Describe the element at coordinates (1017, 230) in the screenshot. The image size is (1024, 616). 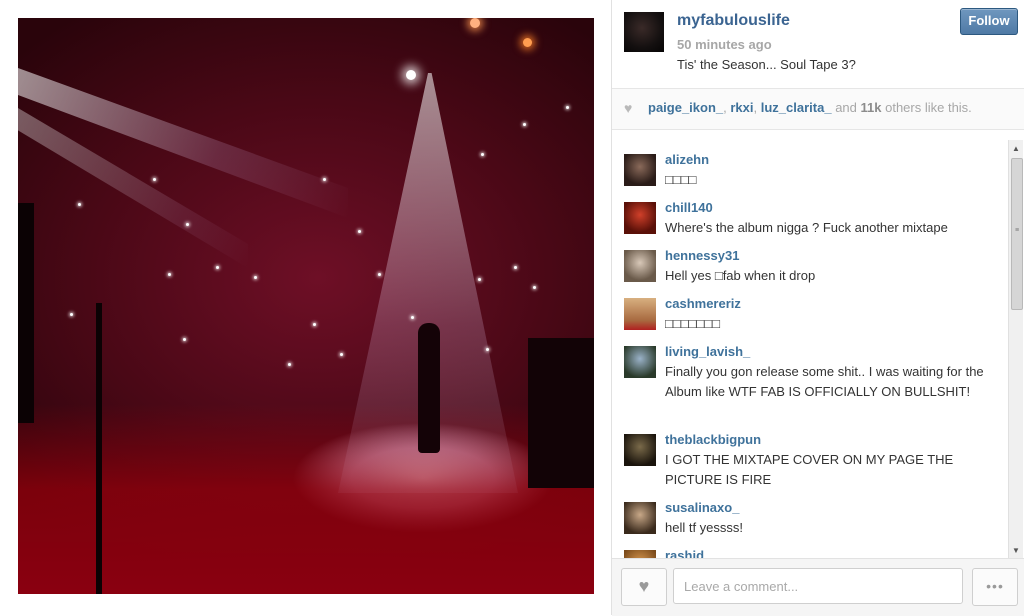
I see `grip-icon: ≡` at that location.